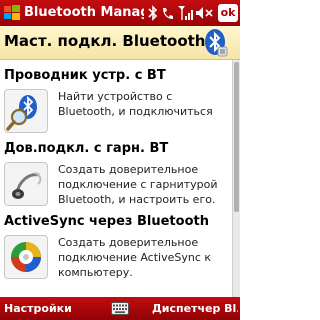 This screenshot has width=320, height=320. What do you see at coordinates (38, 308) in the screenshot?
I see `settings-softkey: Настройки` at bounding box center [38, 308].